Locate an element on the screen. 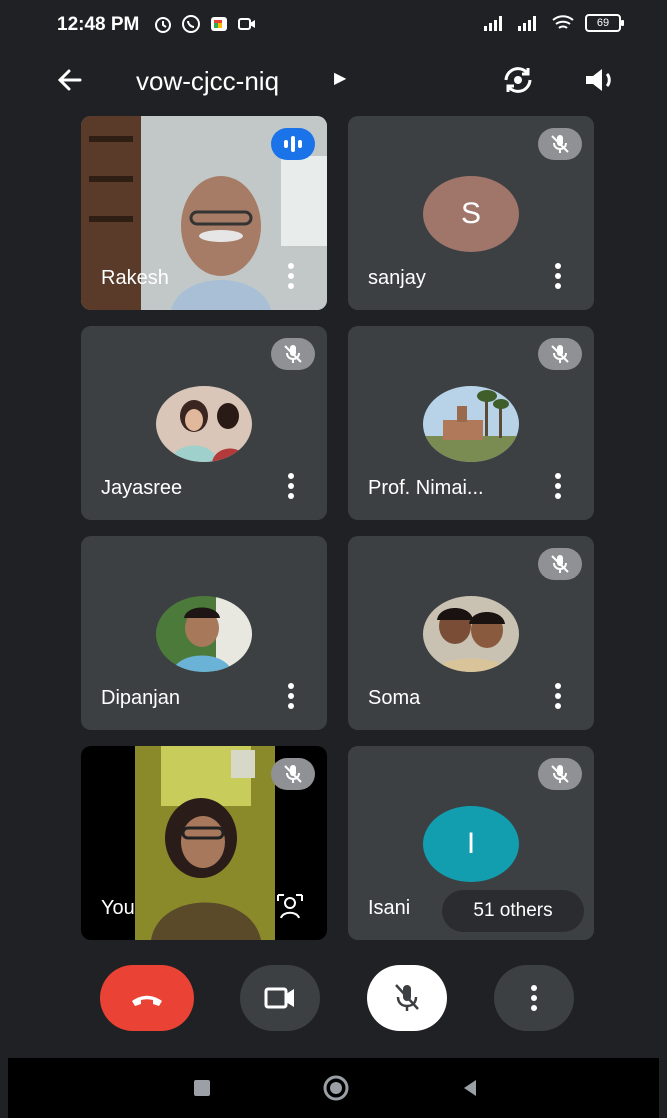 This screenshot has width=667, height=1118. recents-icon is located at coordinates (202, 1088).